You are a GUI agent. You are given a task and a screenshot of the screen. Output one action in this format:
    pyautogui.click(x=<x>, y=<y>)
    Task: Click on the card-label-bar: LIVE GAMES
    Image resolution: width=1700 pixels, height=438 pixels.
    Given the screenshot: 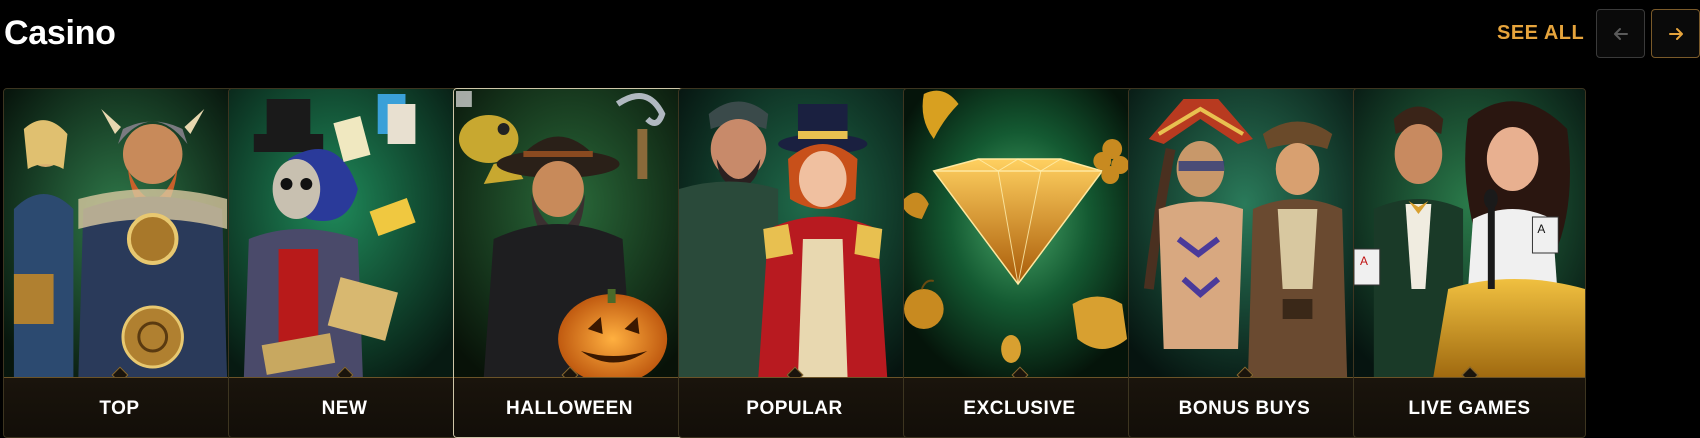 What is the action you would take?
    pyautogui.click(x=1469, y=407)
    